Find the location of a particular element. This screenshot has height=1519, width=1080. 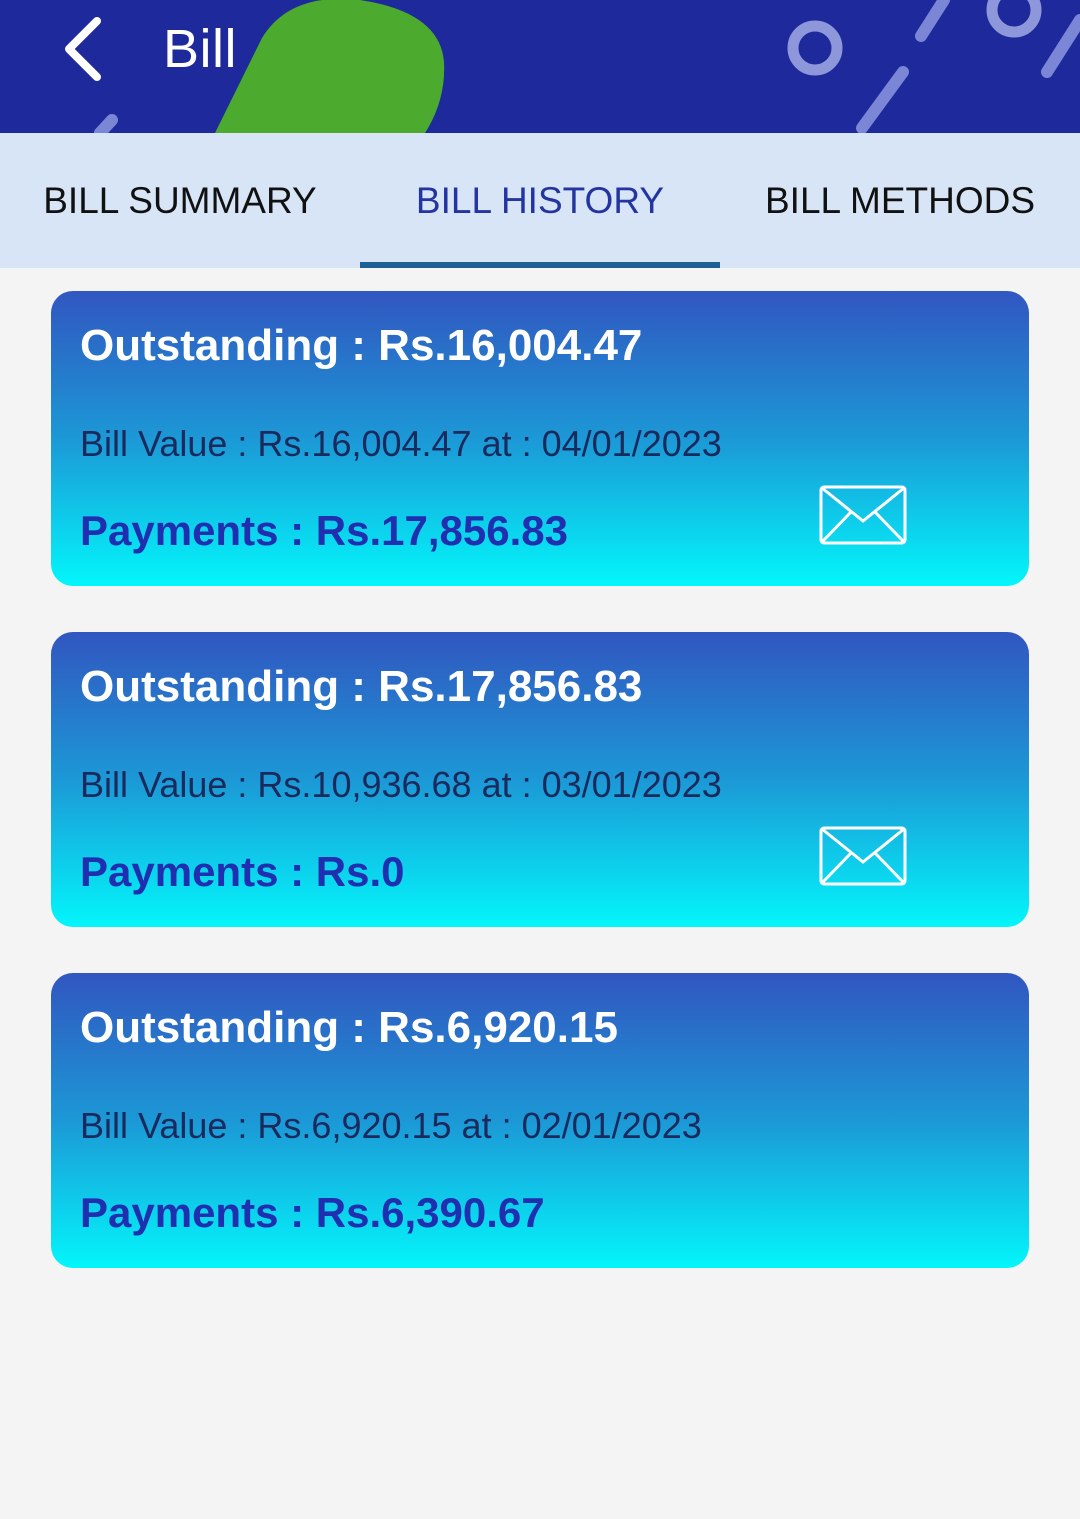

tab-bar: BILL SUMMARY BILL HISTORY BILL METHODS is located at coordinates (540, 200).